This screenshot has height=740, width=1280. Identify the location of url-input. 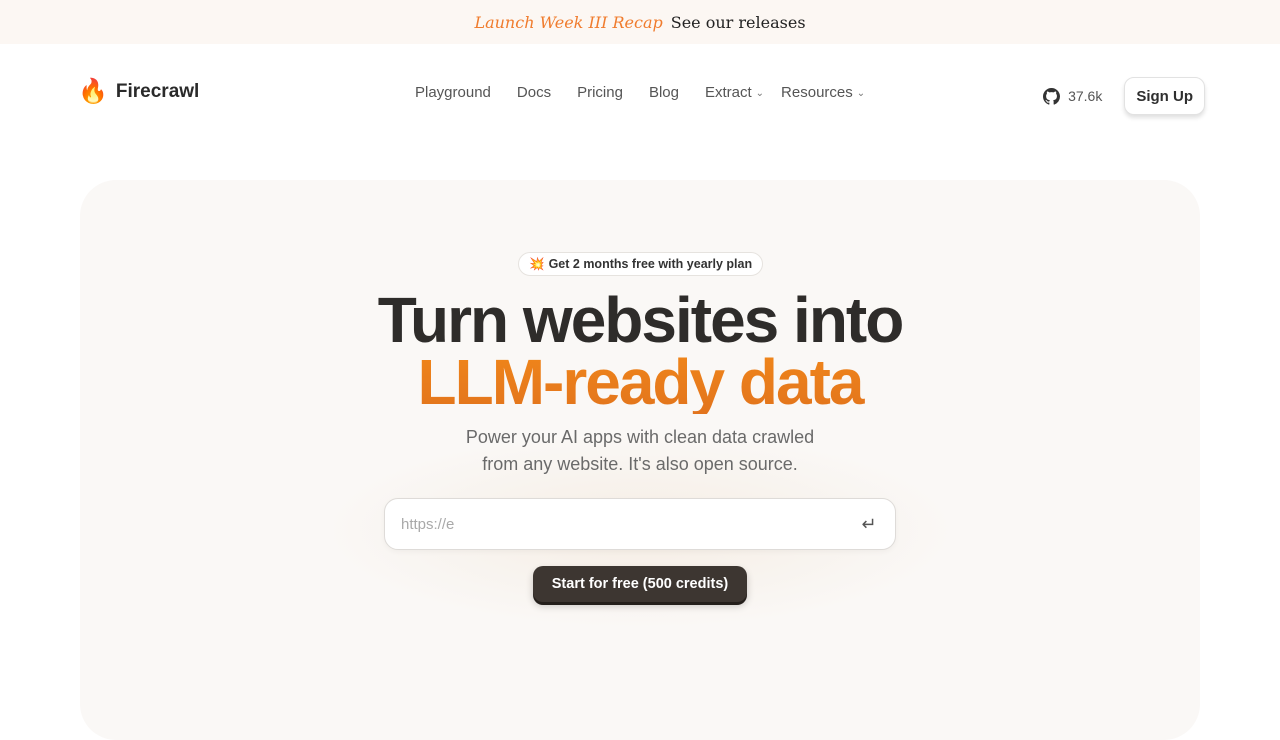
(630, 524).